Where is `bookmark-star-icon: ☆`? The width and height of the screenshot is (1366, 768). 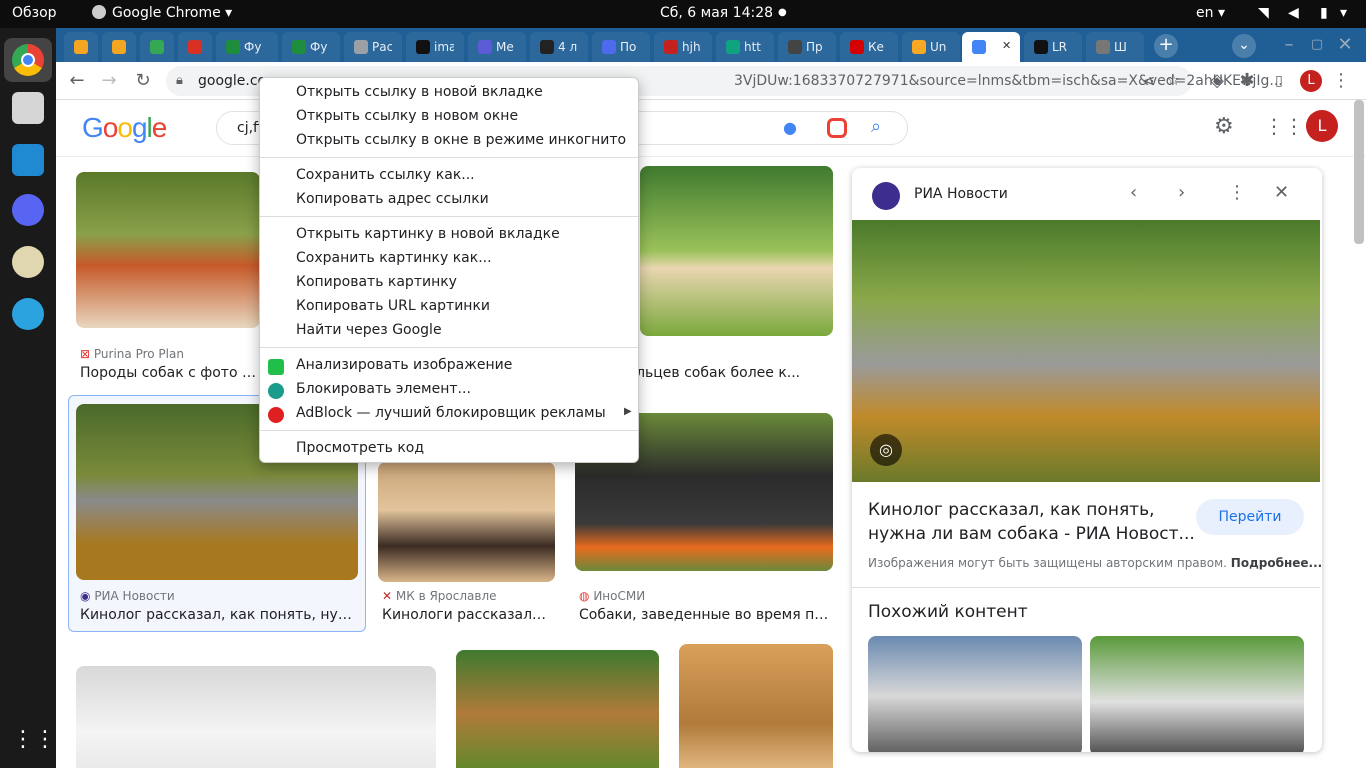
bookmark-star-icon: ☆ is located at coordinates (1173, 79).